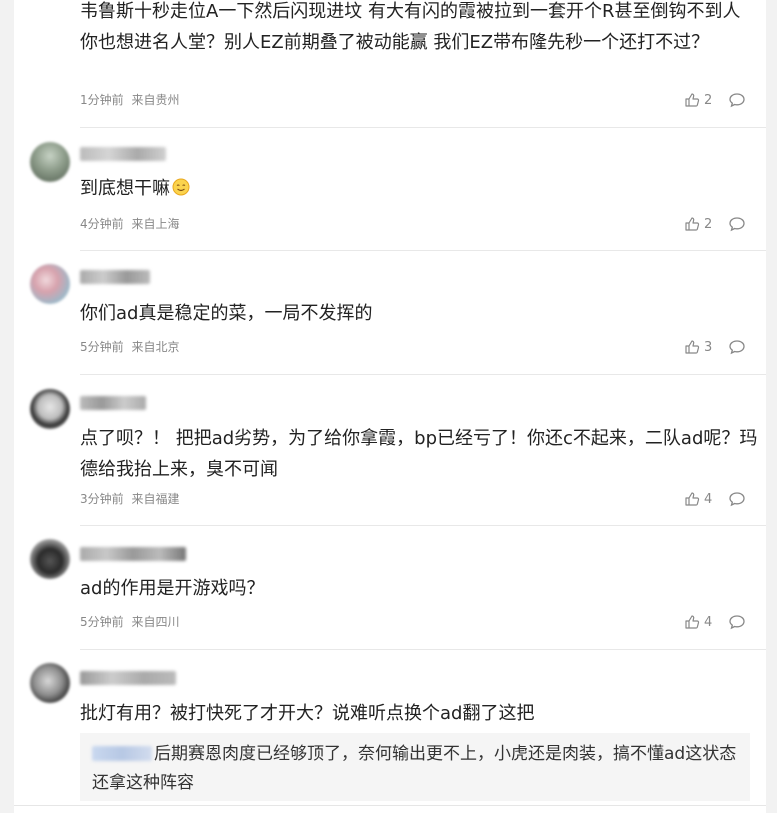  I want to click on like-count: 3, so click(708, 347).